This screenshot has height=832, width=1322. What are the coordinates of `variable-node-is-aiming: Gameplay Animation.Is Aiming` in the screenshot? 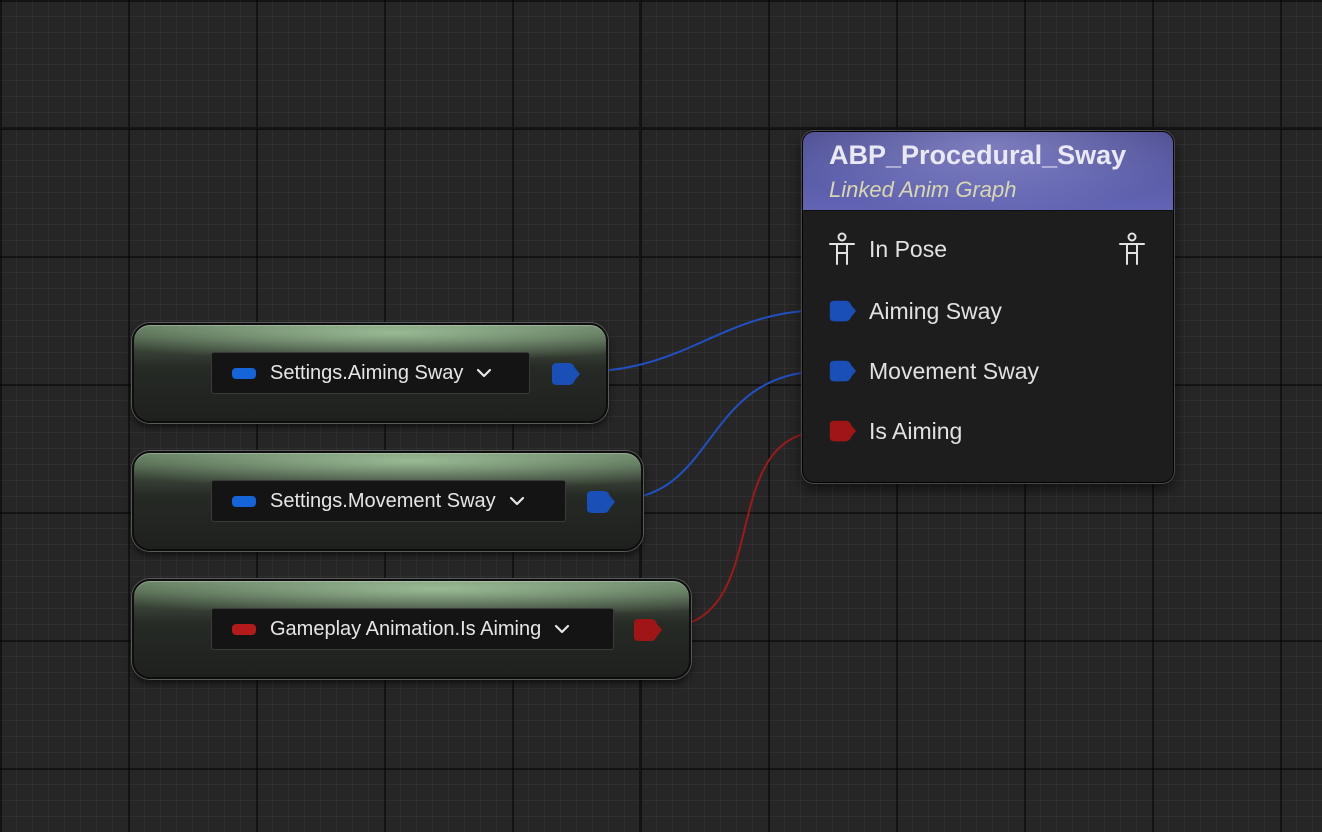 It's located at (411, 629).